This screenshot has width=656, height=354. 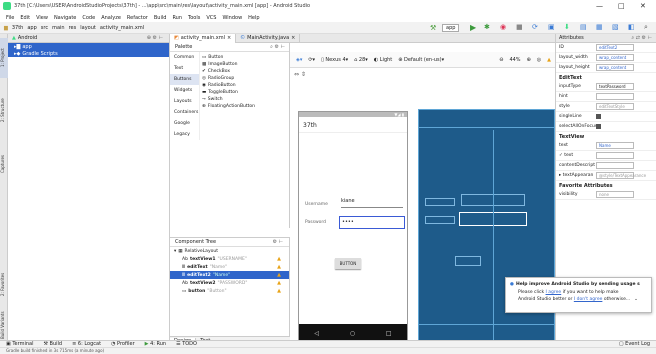 What do you see at coordinates (615, 86) in the screenshot?
I see `attr-input-type-select: textPassword` at bounding box center [615, 86].